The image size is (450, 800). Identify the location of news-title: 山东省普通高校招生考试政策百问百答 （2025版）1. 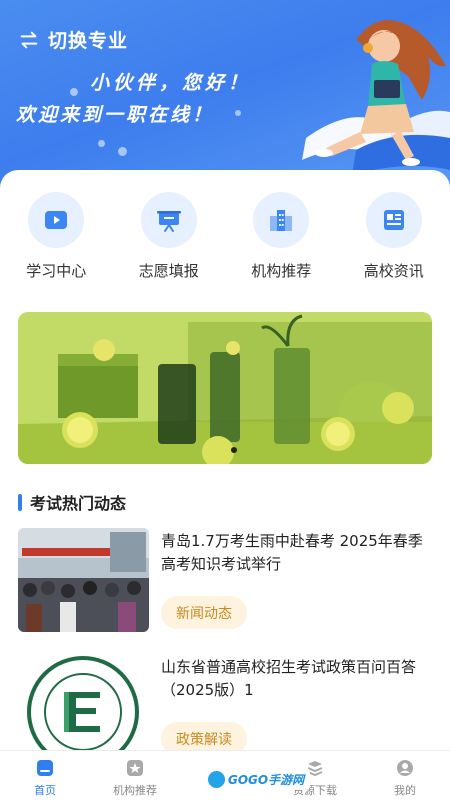
(289, 678).